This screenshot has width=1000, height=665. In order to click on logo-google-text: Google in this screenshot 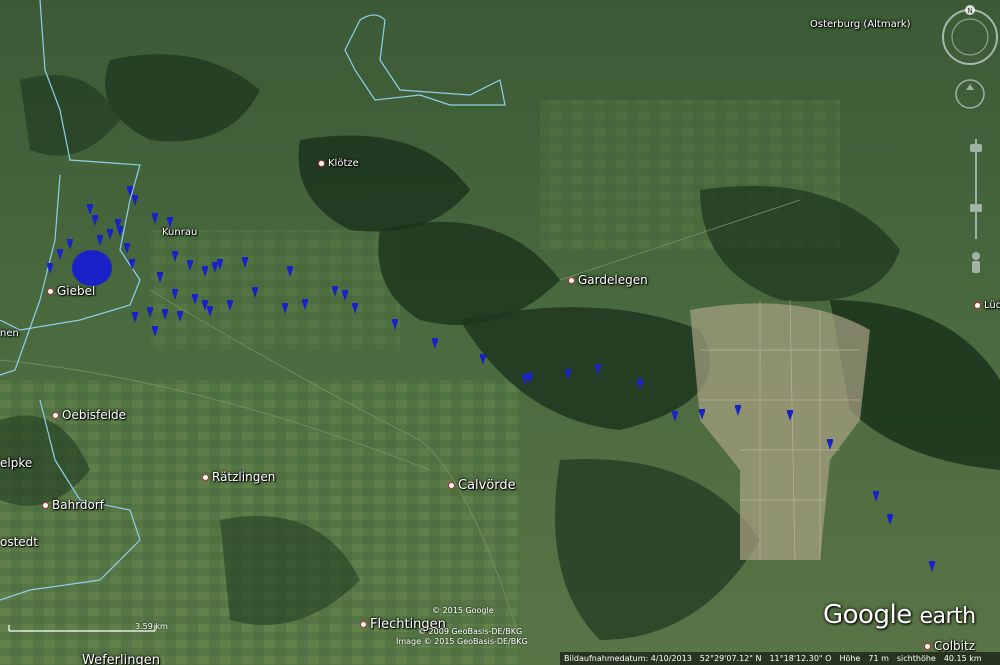, I will do `click(867, 615)`.